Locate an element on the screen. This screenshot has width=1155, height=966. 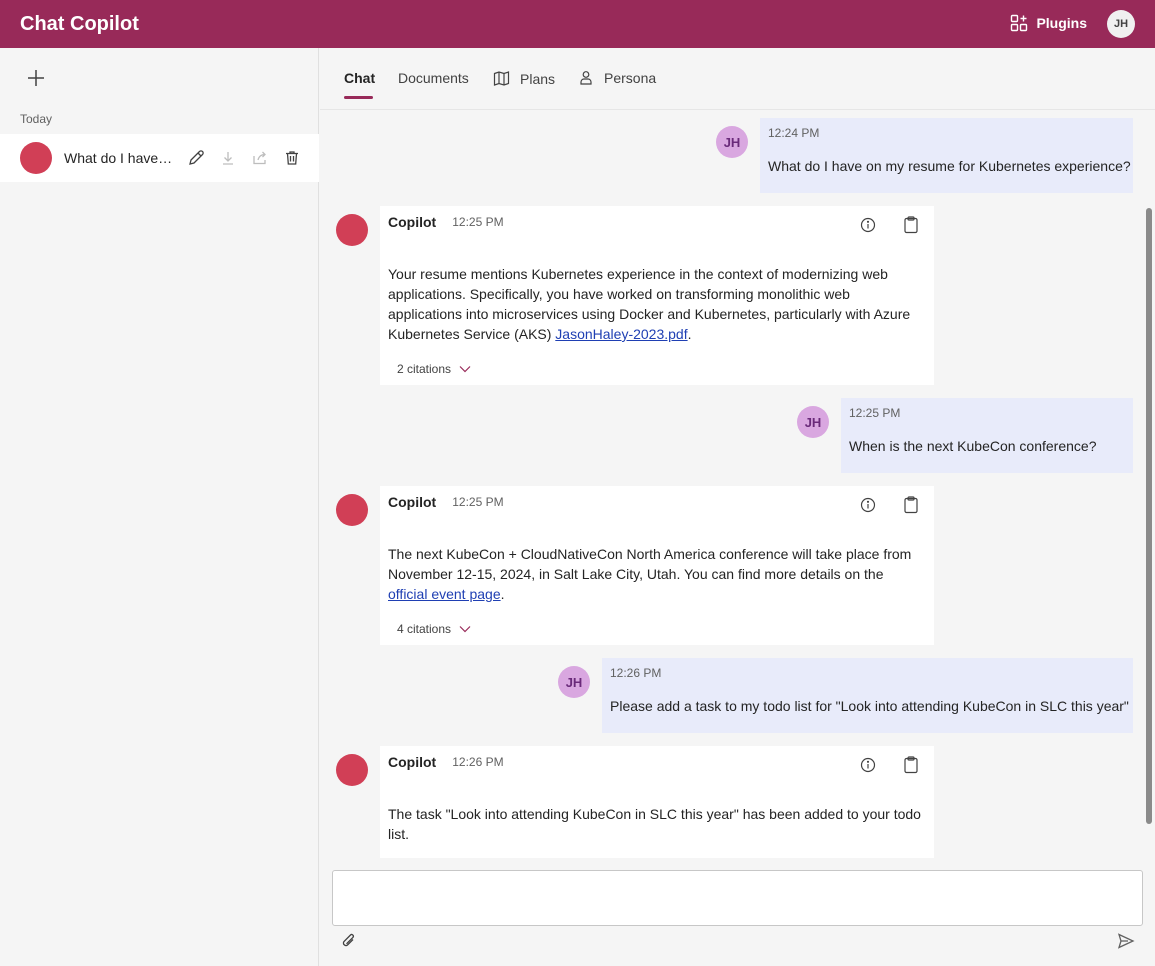
message-scrollbar is located at coordinates (1149, 516).